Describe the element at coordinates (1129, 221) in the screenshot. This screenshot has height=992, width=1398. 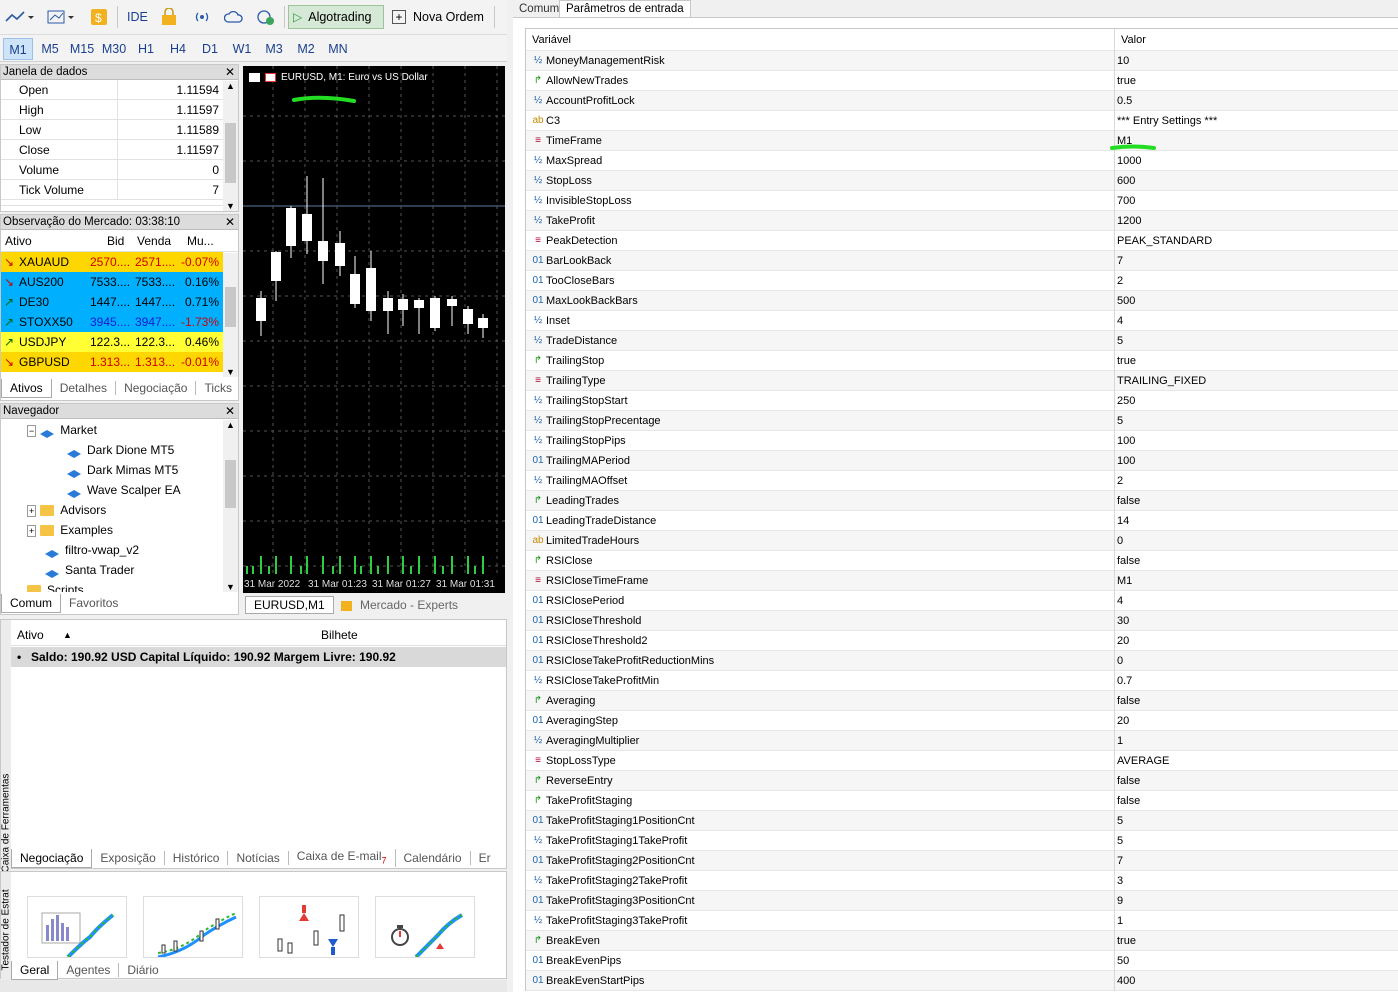
I see `param-value: 1200` at that location.